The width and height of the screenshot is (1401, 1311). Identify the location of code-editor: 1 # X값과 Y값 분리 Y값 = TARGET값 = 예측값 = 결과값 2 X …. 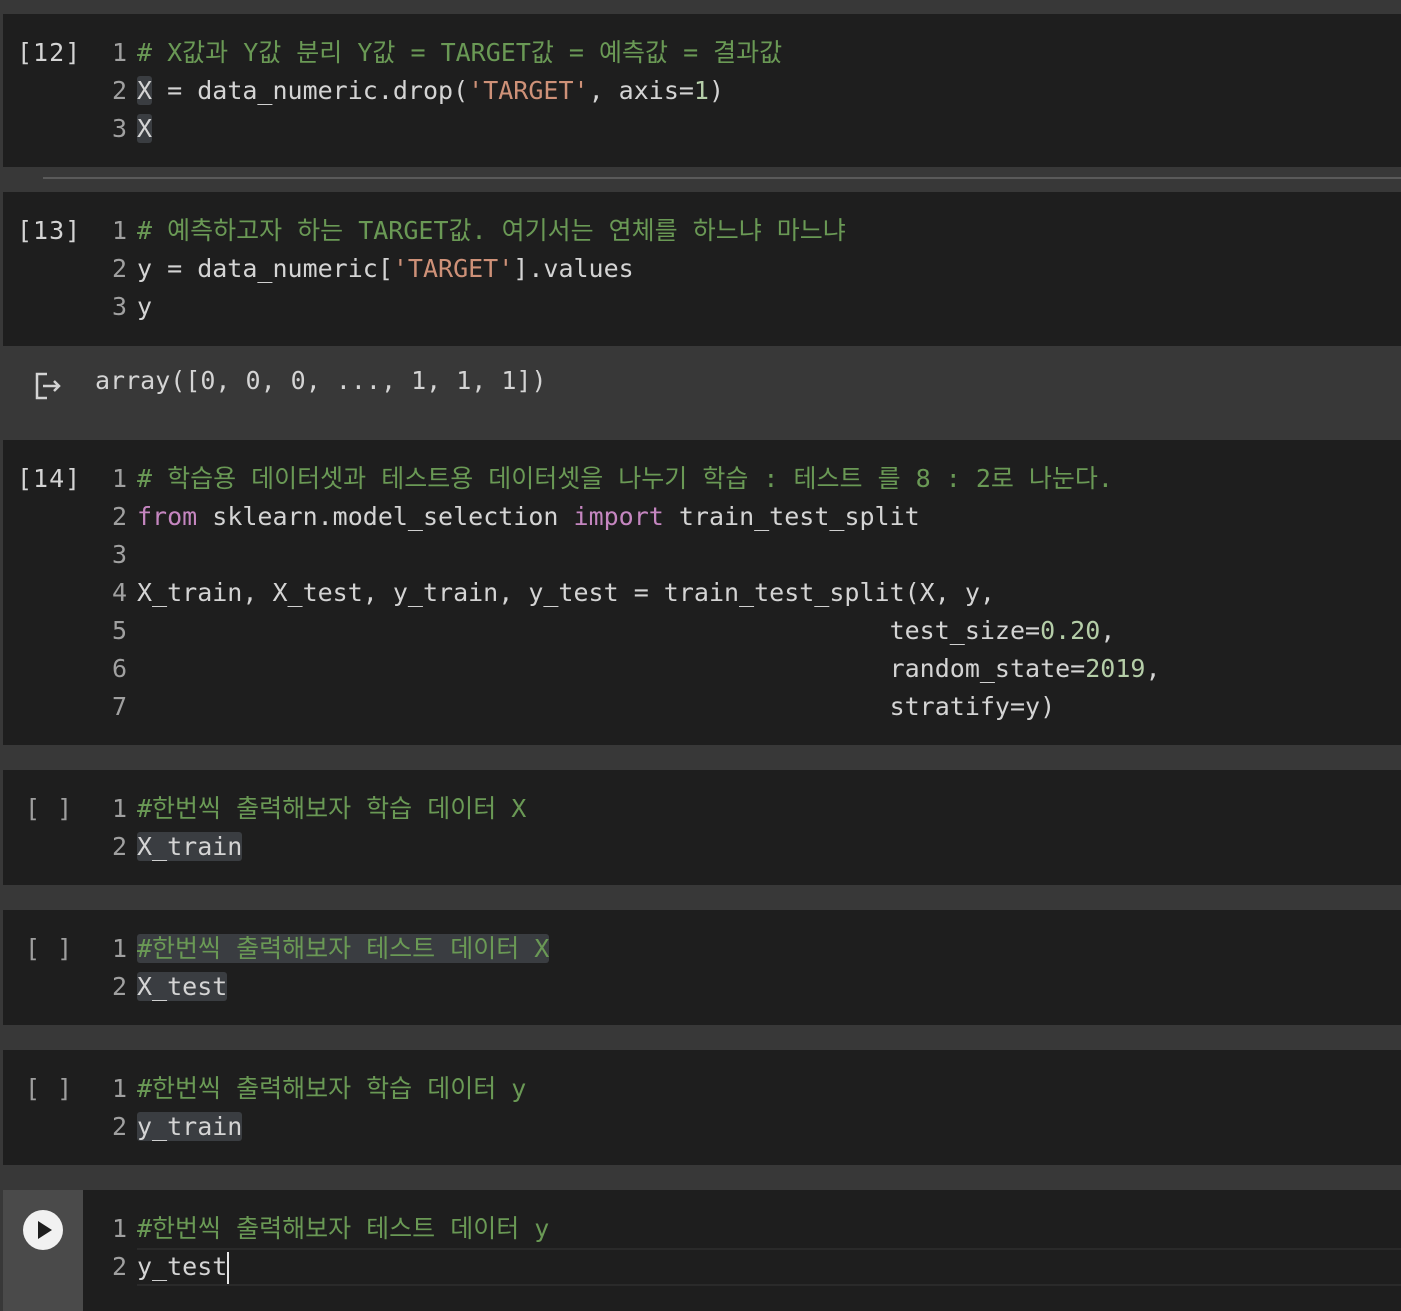
(702, 91).